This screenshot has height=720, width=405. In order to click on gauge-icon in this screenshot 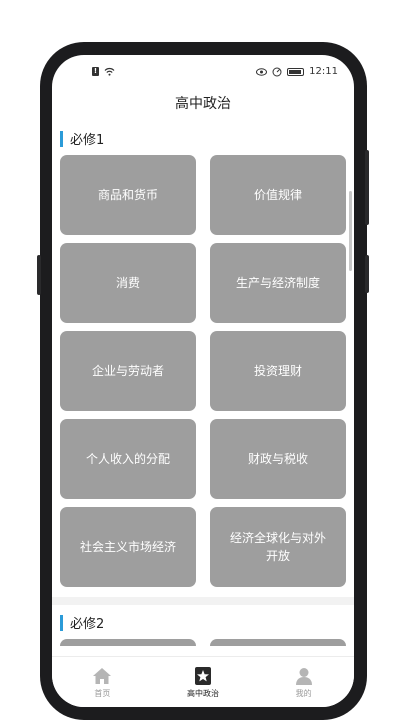, I will do `click(277, 71)`.